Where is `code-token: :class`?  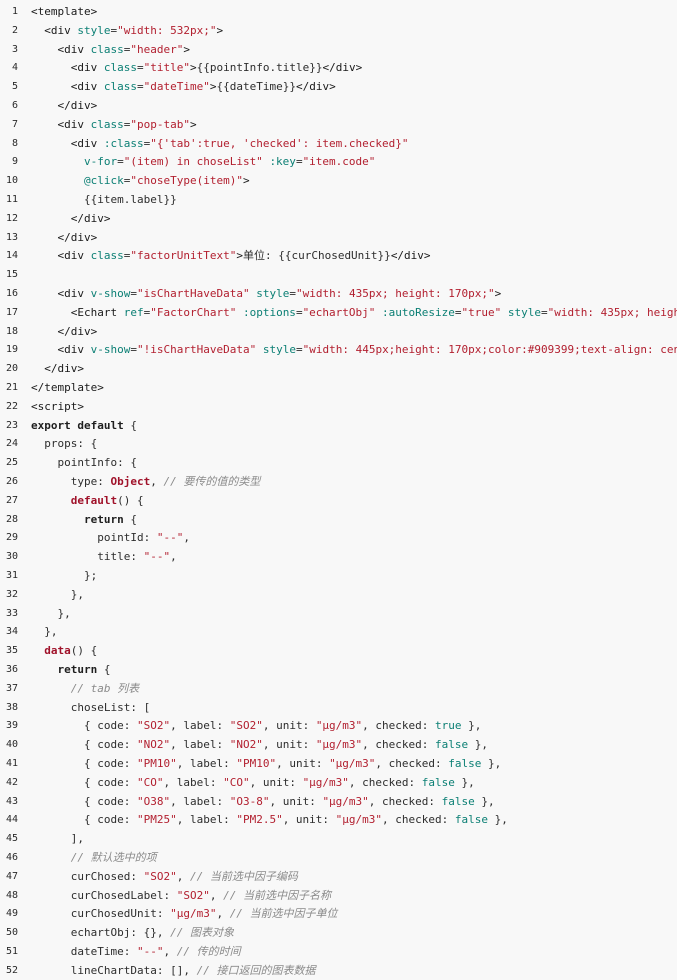 code-token: :class is located at coordinates (123, 143).